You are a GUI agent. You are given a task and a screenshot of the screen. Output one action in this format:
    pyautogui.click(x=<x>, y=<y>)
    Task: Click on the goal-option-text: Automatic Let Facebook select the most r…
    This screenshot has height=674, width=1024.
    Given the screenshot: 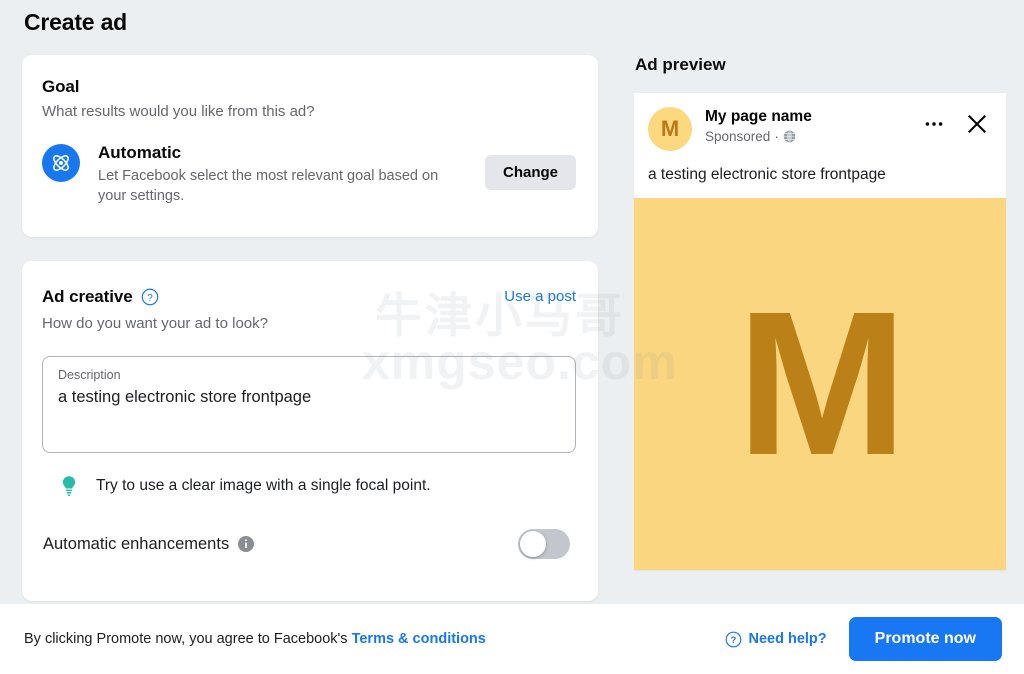 What is the action you would take?
    pyautogui.click(x=291, y=174)
    